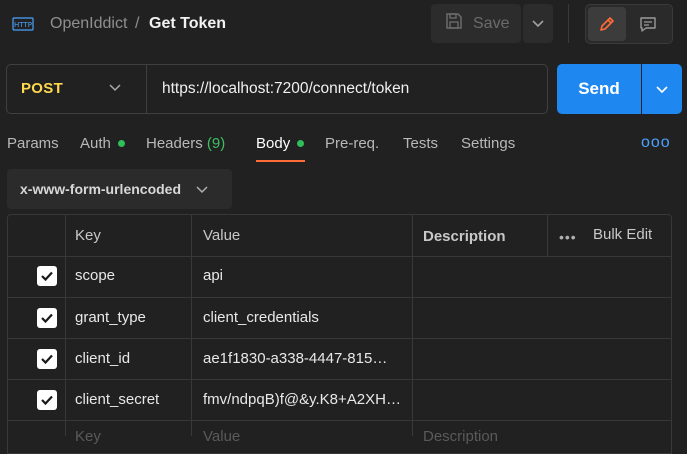  I want to click on http-icon: HTTP, so click(23, 24).